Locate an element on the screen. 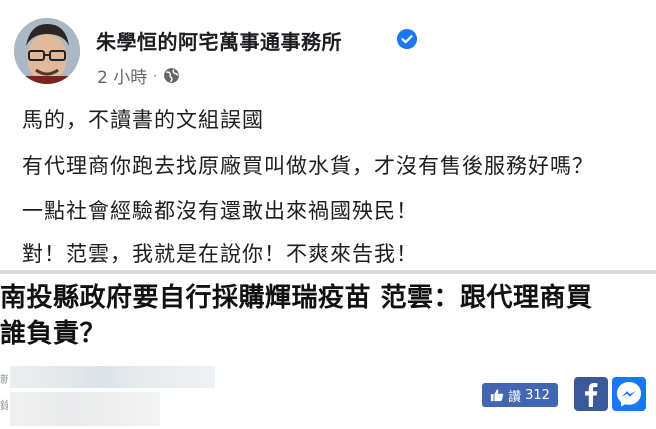 The width and height of the screenshot is (656, 429). blurred-date is located at coordinates (85, 409).